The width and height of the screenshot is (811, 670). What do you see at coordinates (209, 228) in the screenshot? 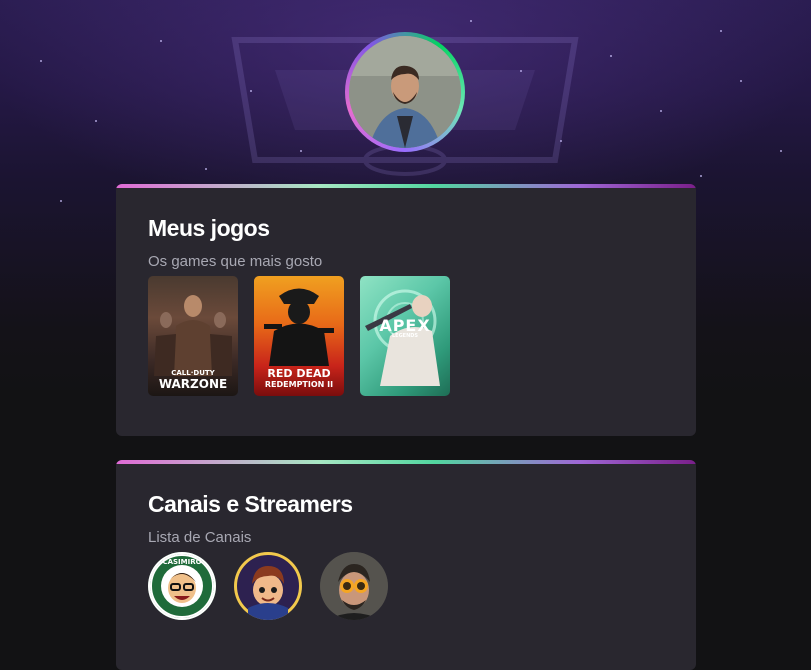
I see `games-title: Meus jogos` at bounding box center [209, 228].